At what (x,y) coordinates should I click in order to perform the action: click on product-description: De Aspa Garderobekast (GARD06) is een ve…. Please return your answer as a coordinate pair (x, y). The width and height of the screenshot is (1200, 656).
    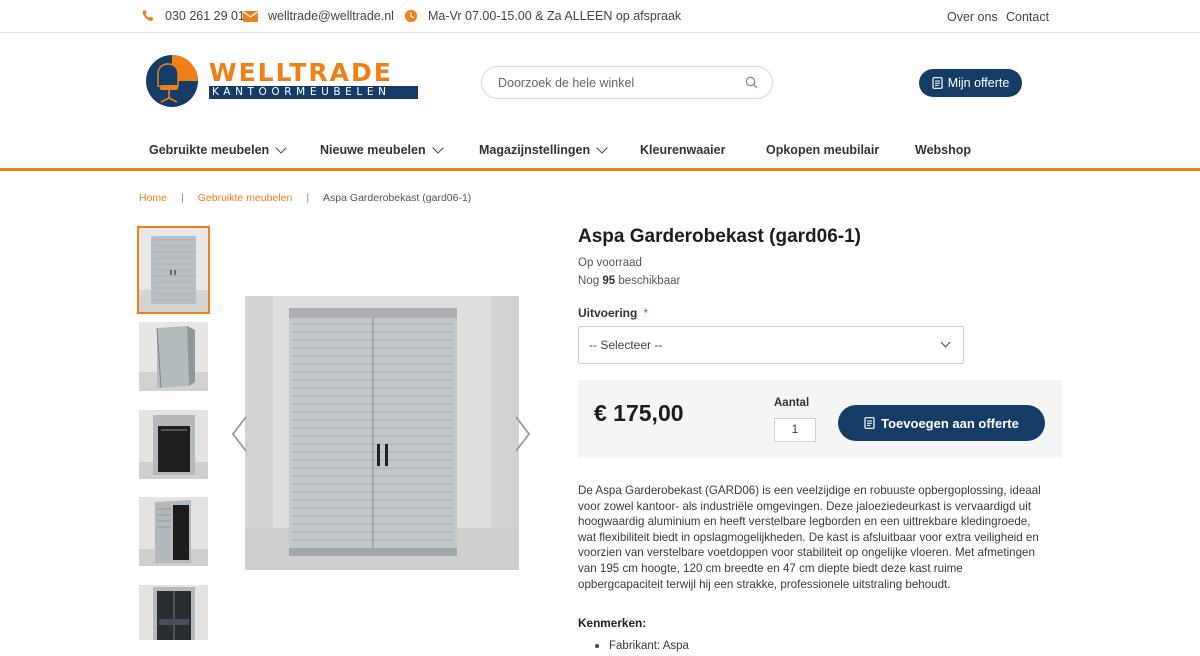
    Looking at the image, I should click on (809, 537).